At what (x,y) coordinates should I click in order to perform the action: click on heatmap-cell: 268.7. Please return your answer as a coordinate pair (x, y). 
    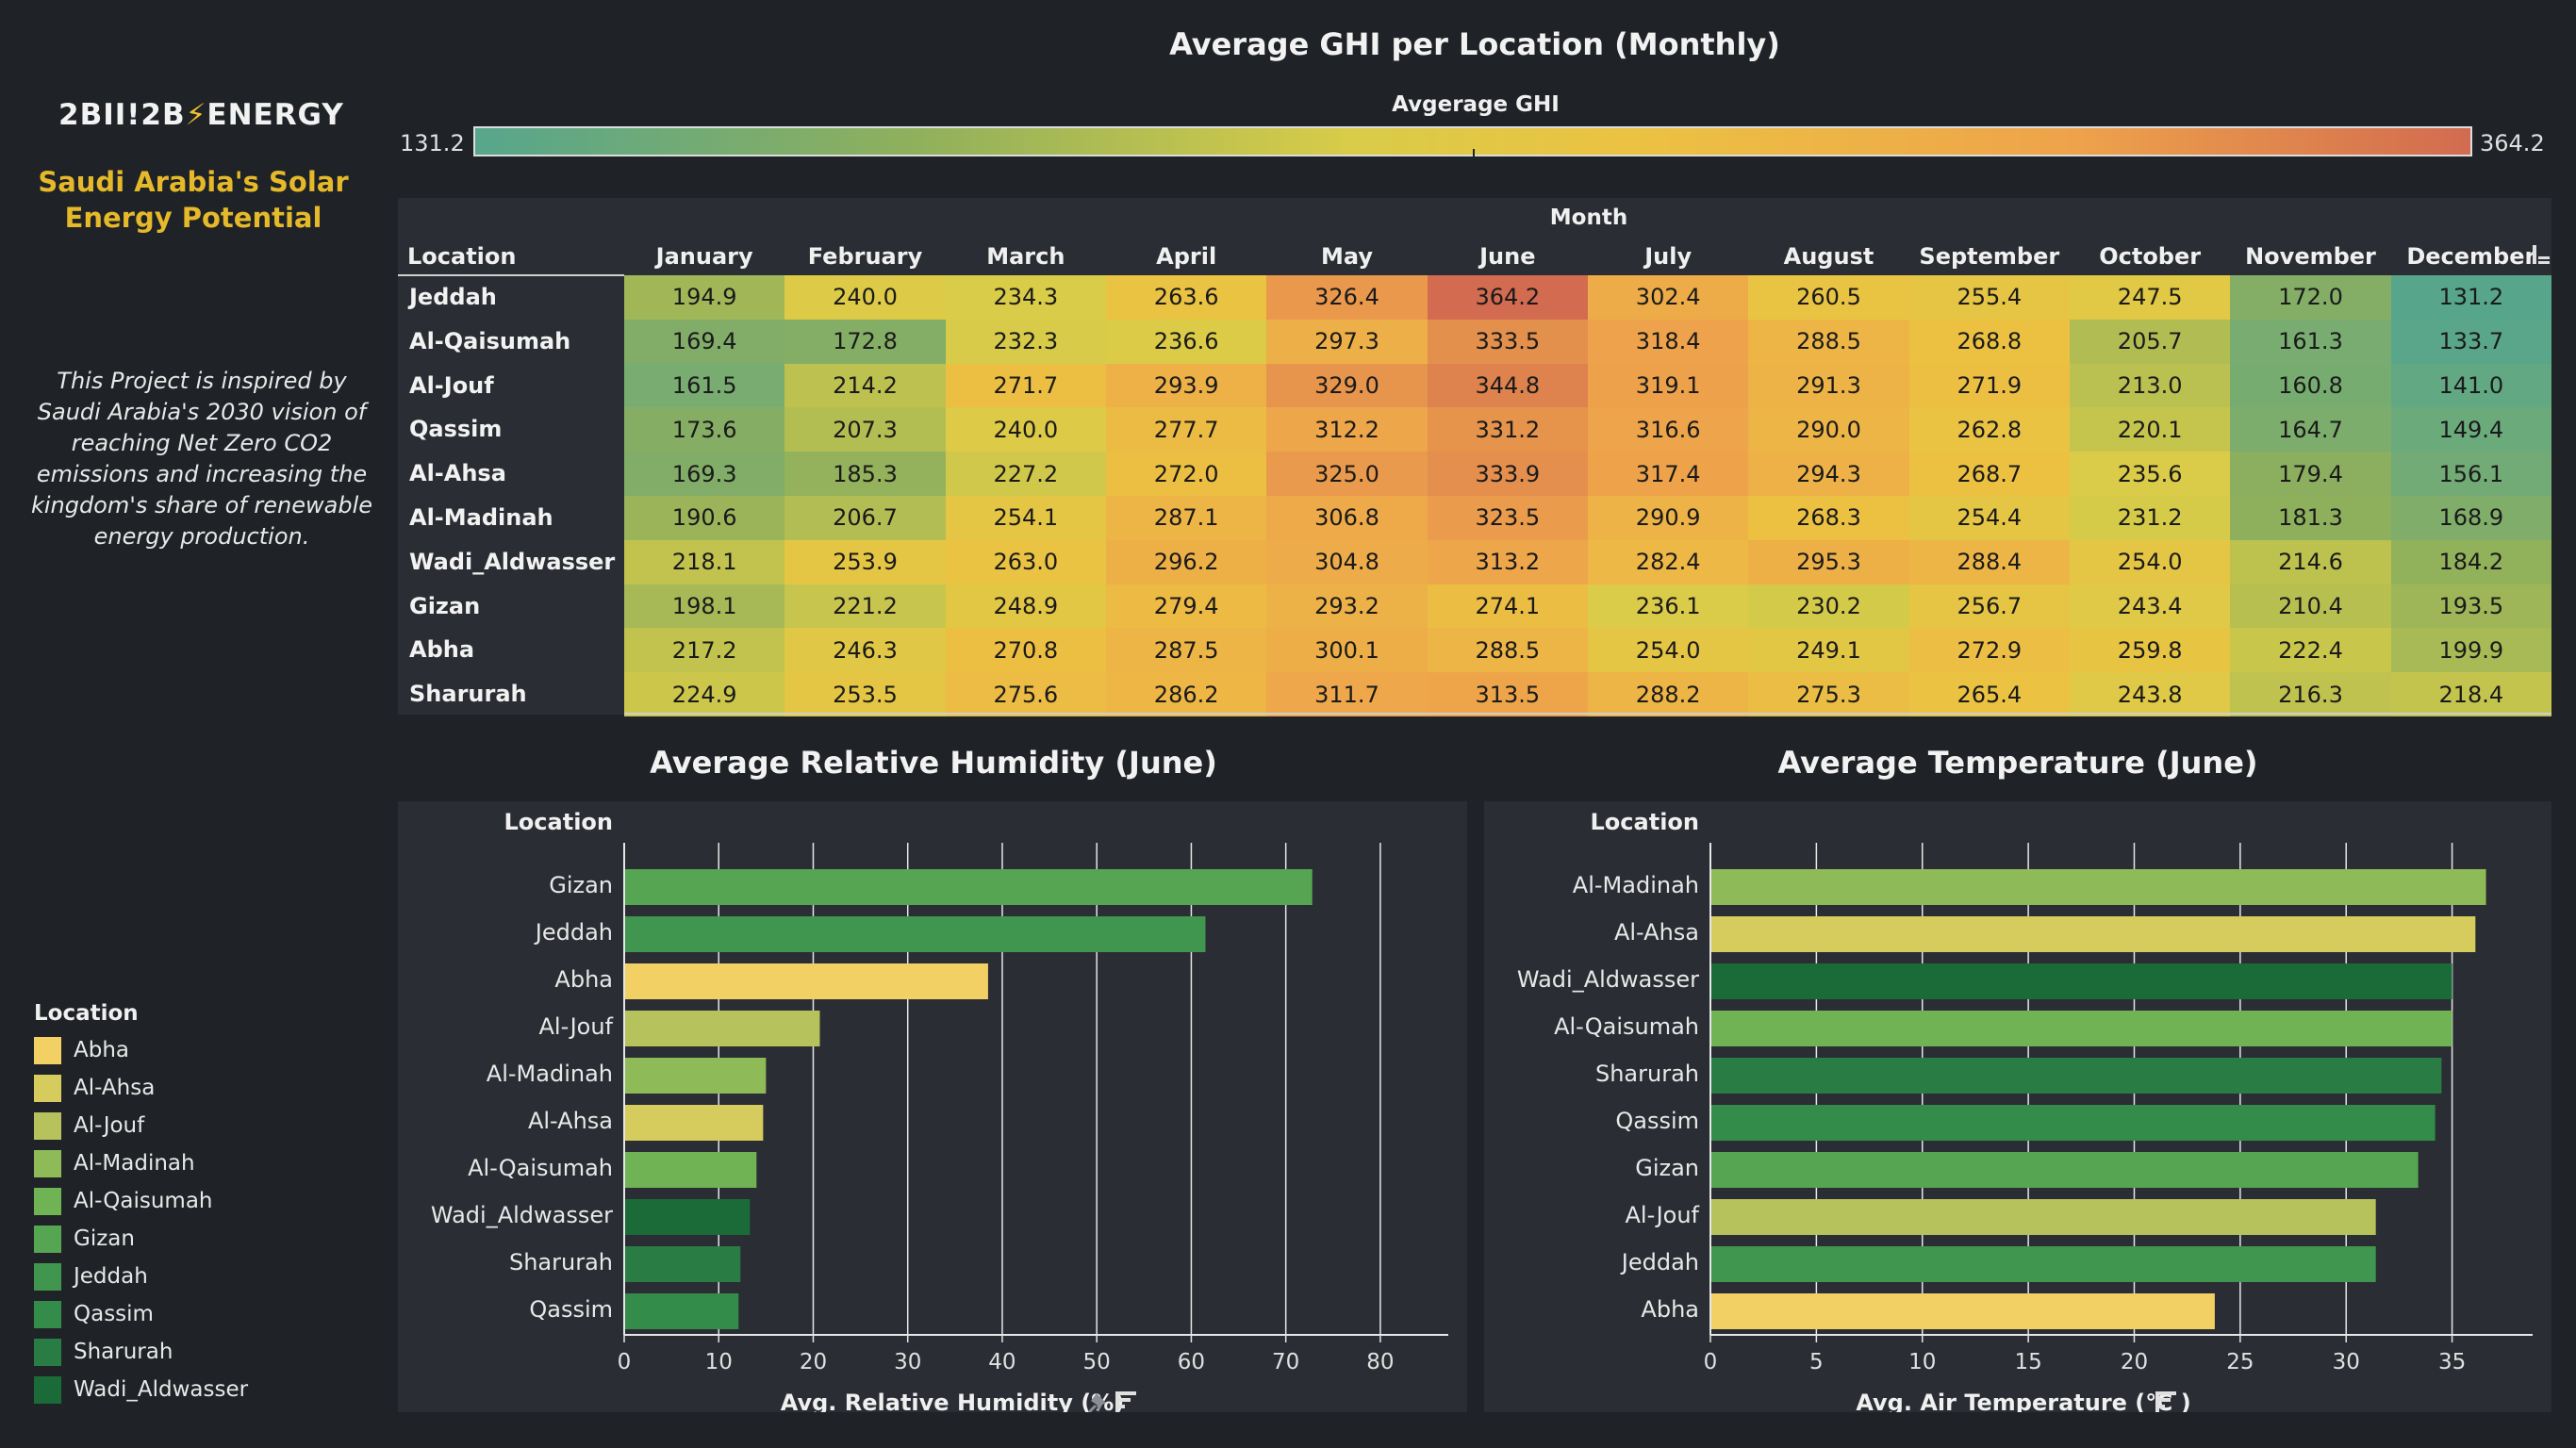
    Looking at the image, I should click on (1989, 474).